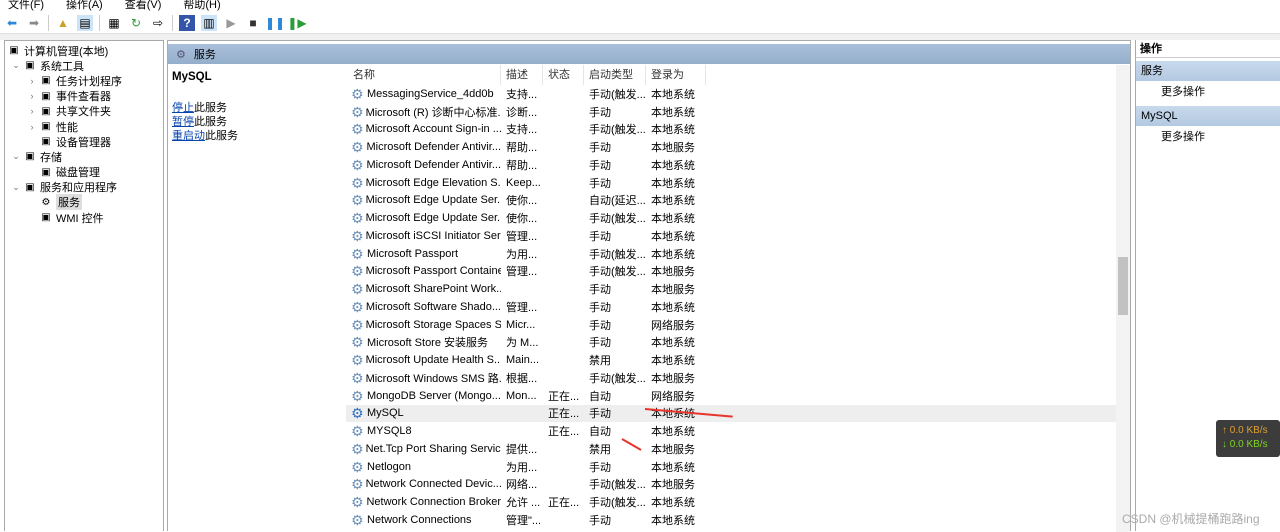 The width and height of the screenshot is (1280, 532). I want to click on tree-item: ⌄ ▣ 存储, so click(84, 156).